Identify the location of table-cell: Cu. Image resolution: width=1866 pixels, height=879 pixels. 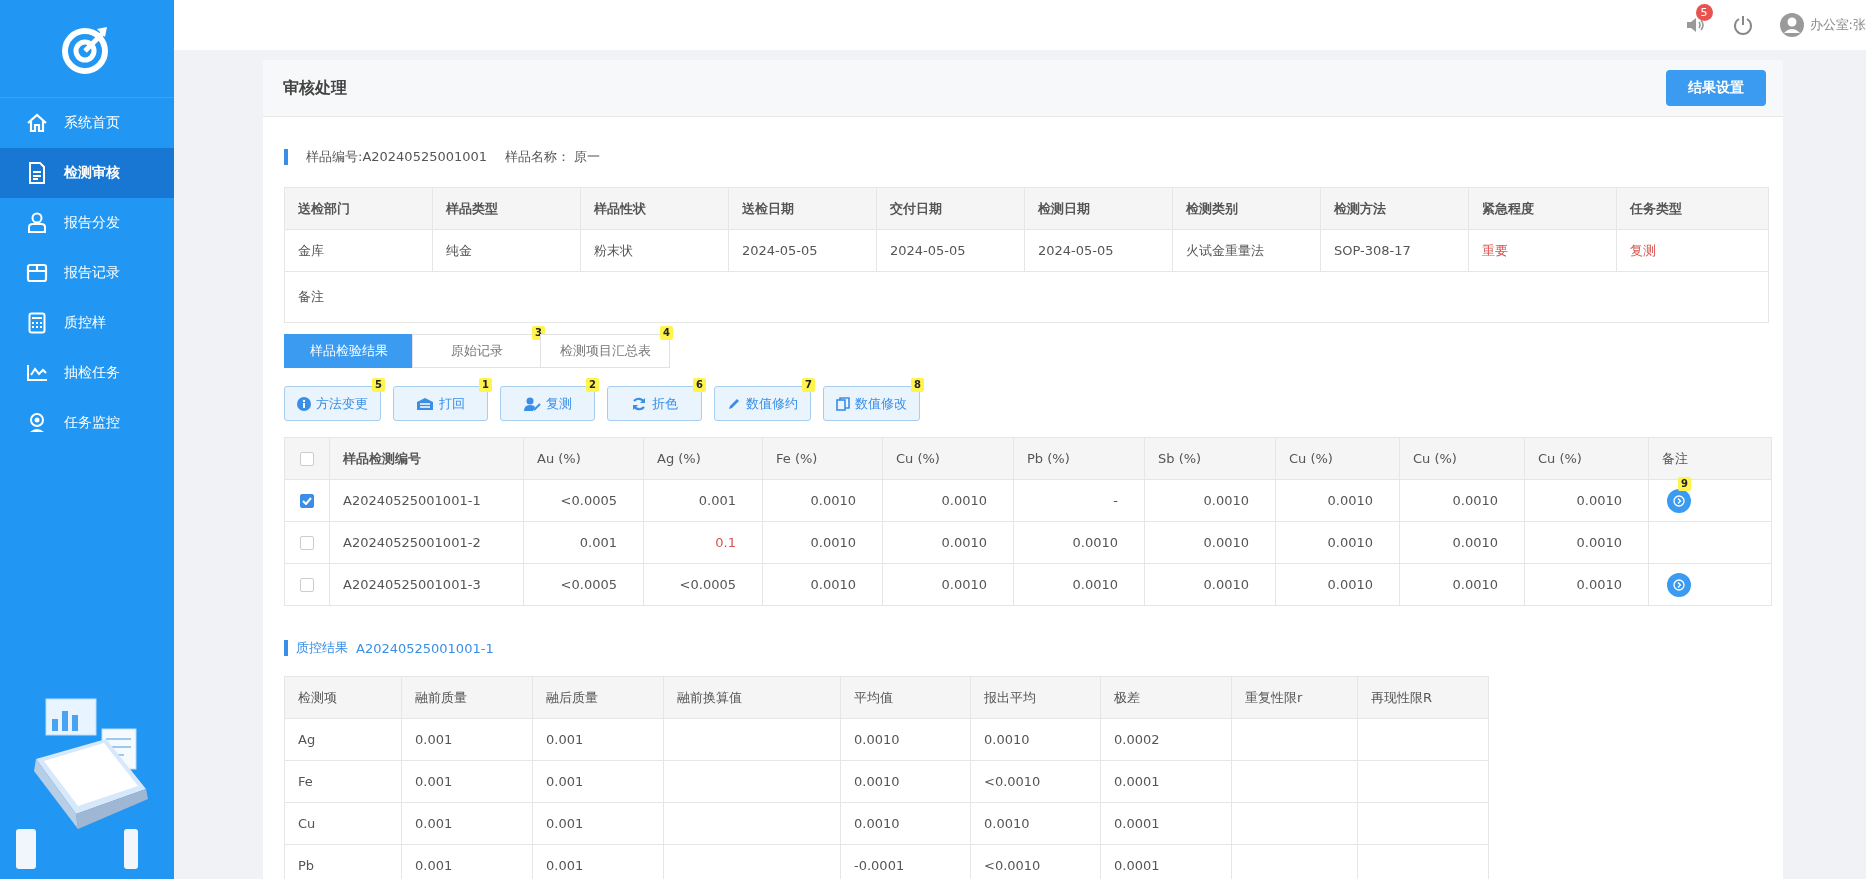
(343, 824).